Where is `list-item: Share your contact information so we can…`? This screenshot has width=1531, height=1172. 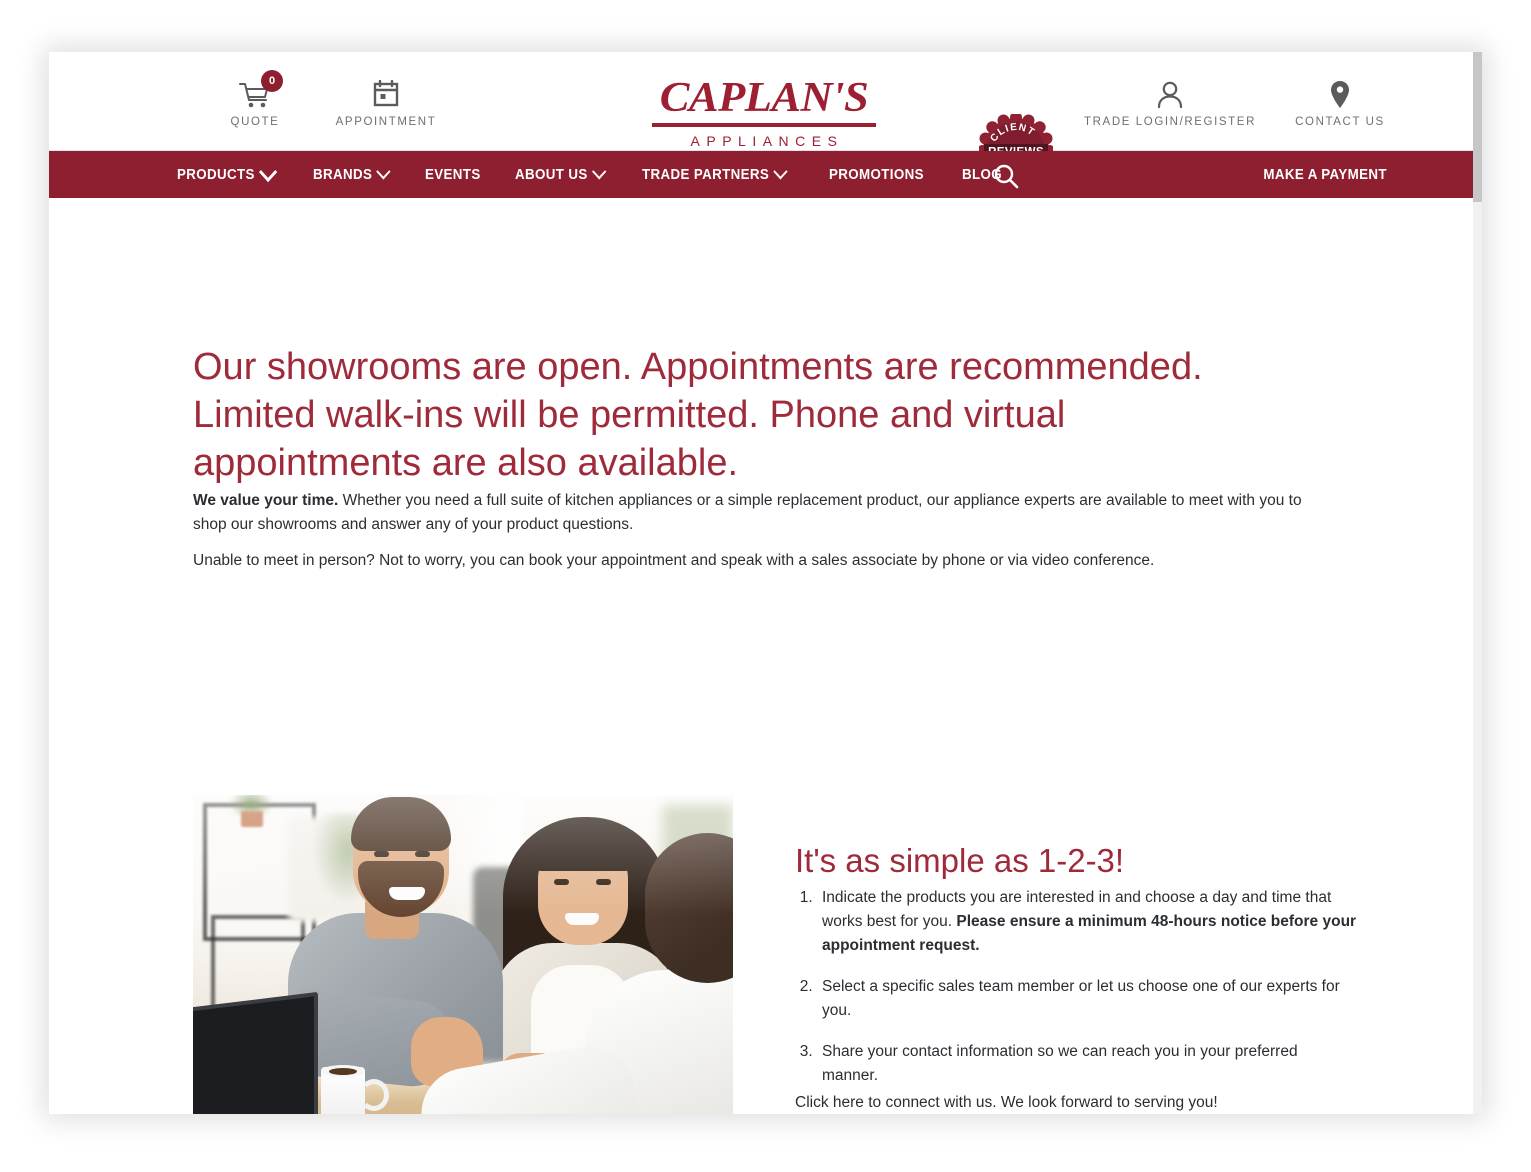
list-item: Share your contact information so we can… is located at coordinates (1087, 1064).